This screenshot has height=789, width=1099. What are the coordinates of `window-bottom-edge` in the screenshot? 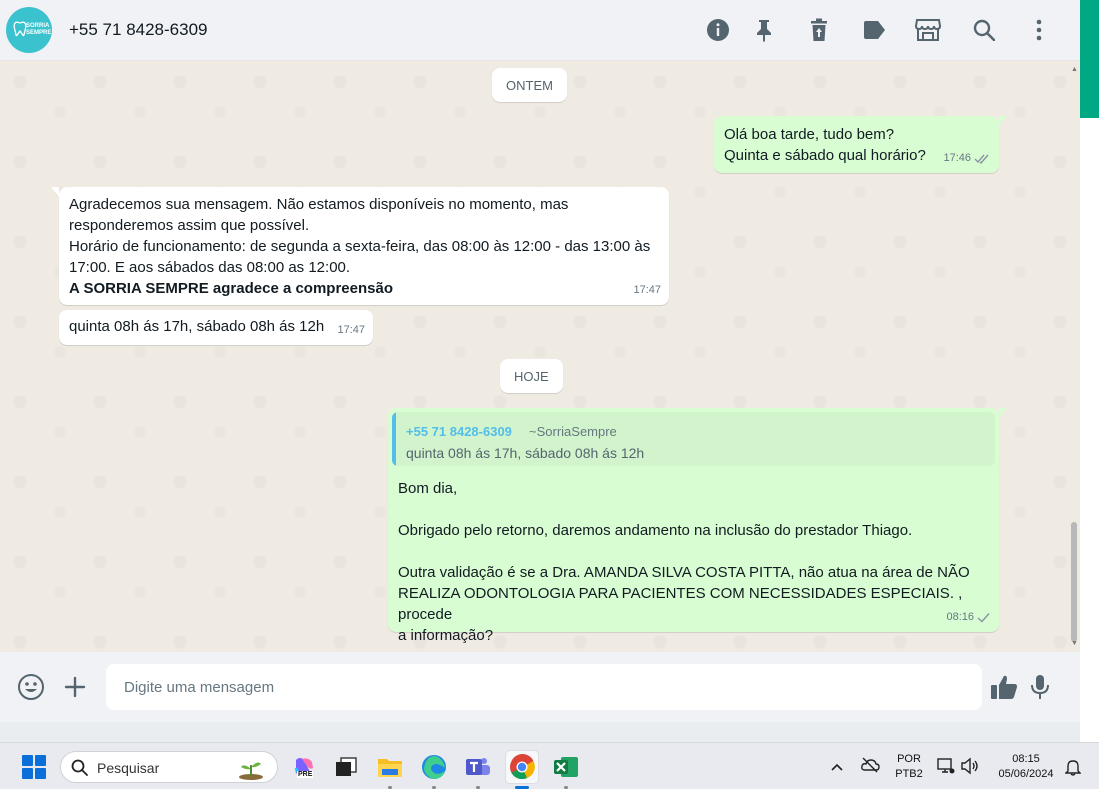 It's located at (540, 732).